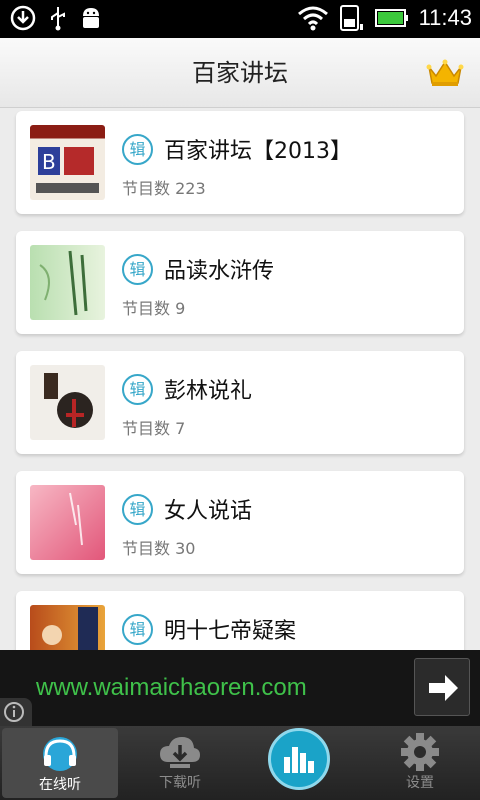 This screenshot has width=480, height=800. What do you see at coordinates (258, 151) in the screenshot?
I see `album-title: 百家讲坛【2013】` at bounding box center [258, 151].